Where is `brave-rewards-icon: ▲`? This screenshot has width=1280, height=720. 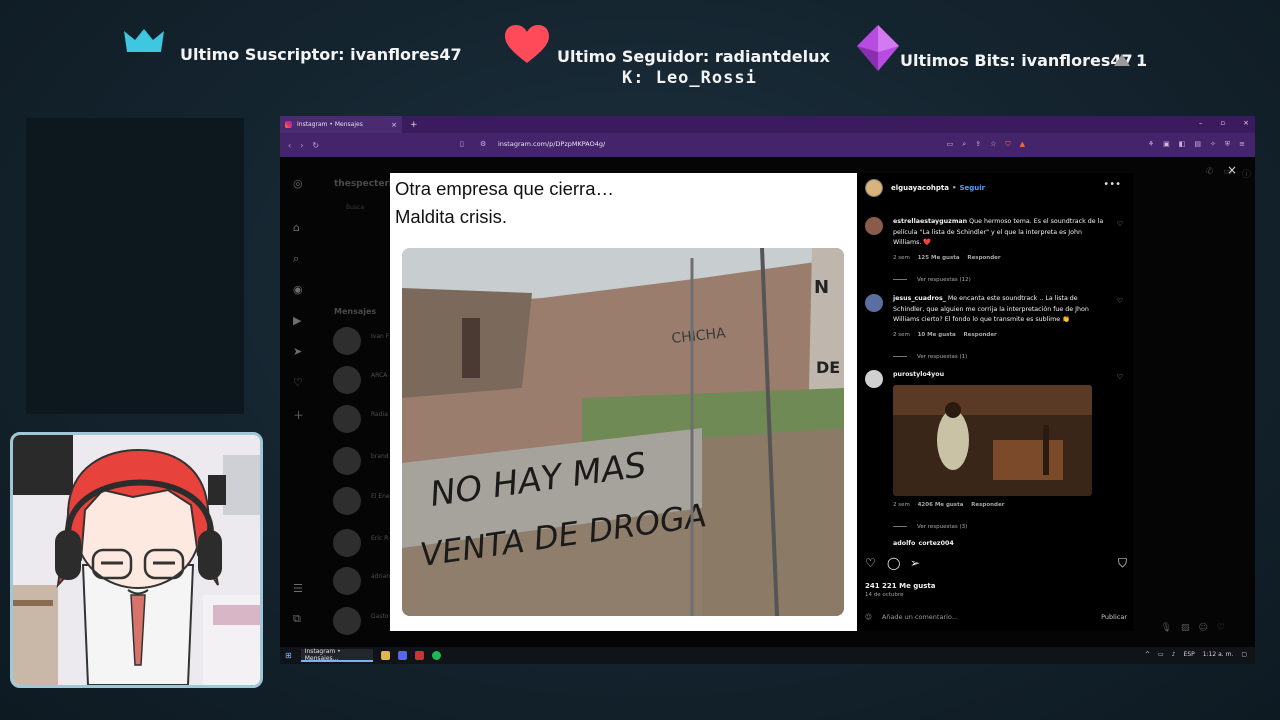
brave-rewards-icon: ▲ is located at coordinates (1022, 144).